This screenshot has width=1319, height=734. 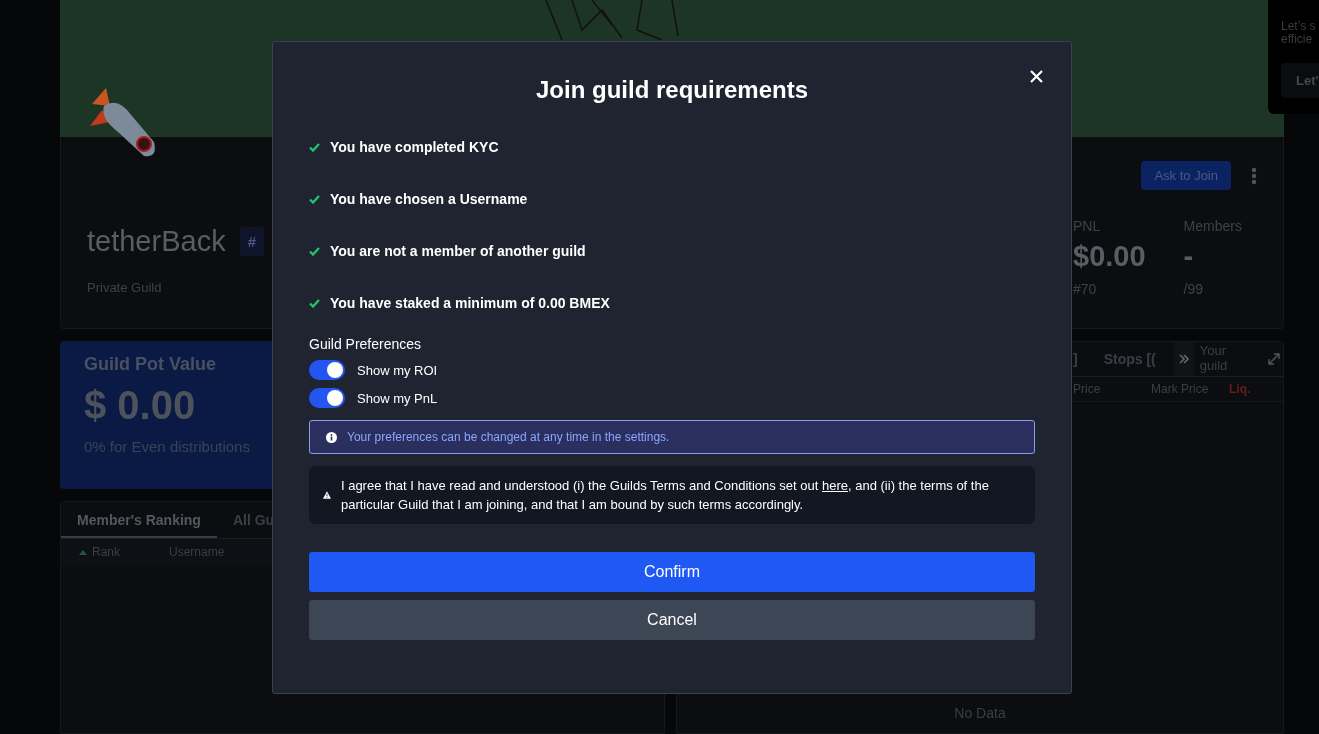 I want to click on pot-value: $ 0.00, so click(x=140, y=405).